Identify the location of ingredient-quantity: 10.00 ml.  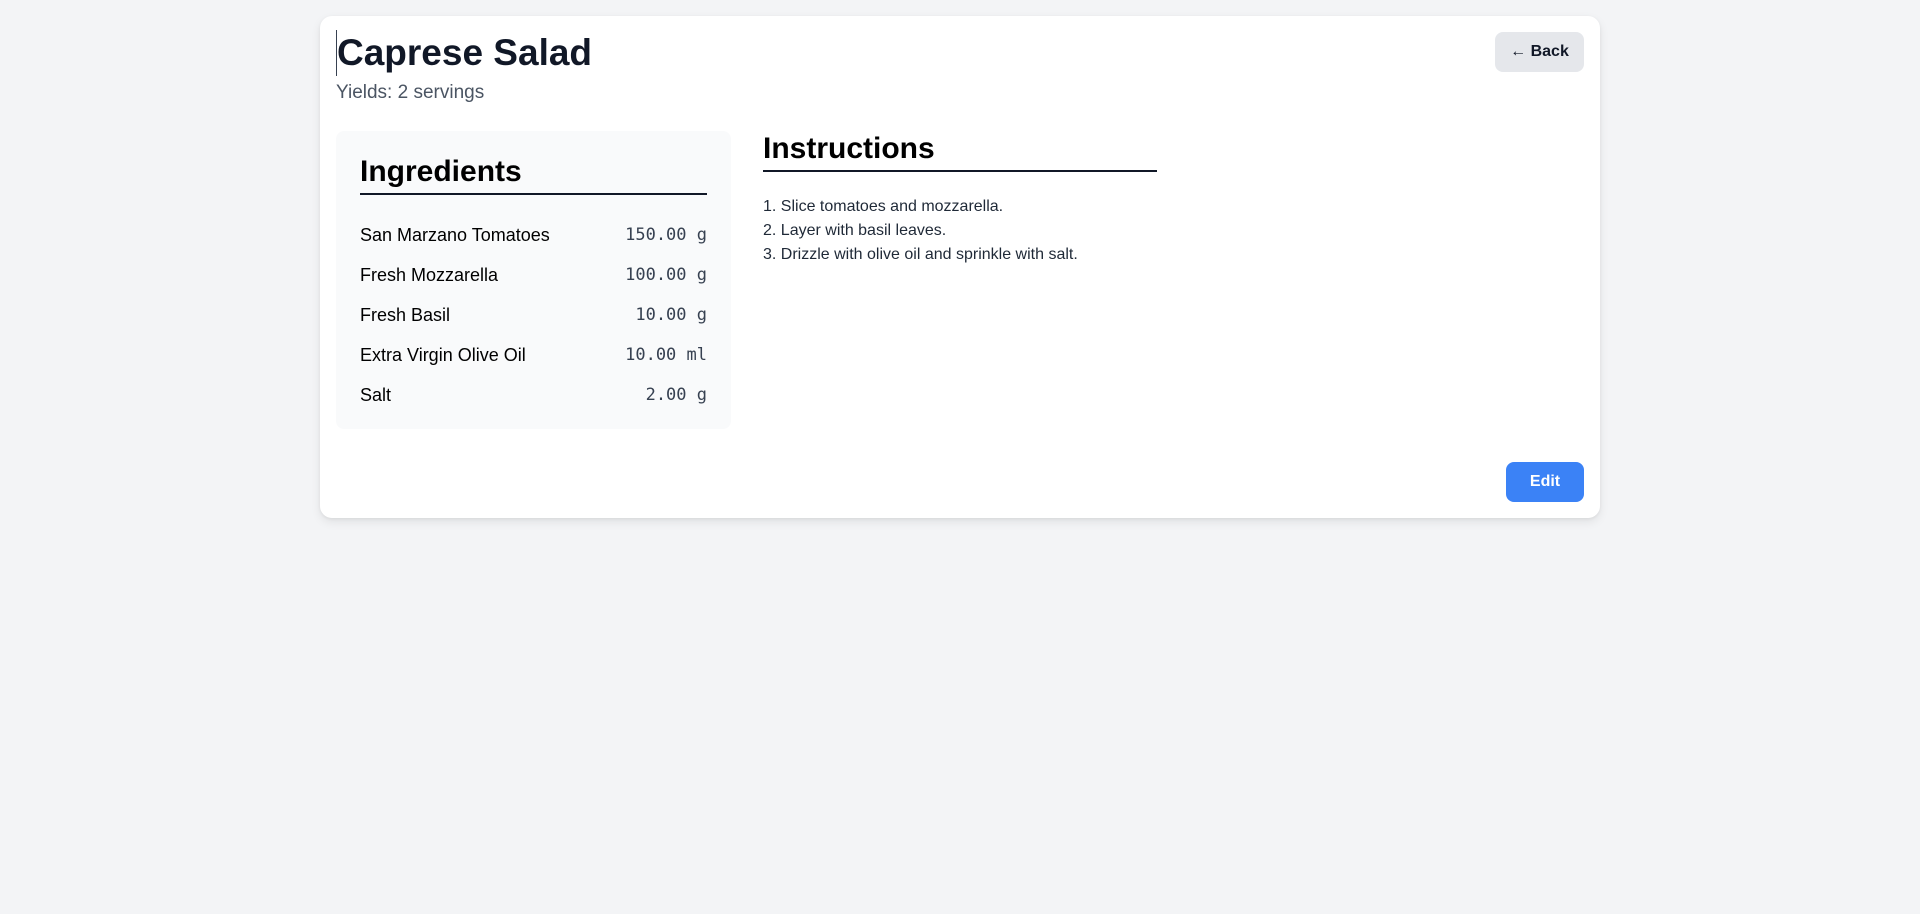
(666, 355).